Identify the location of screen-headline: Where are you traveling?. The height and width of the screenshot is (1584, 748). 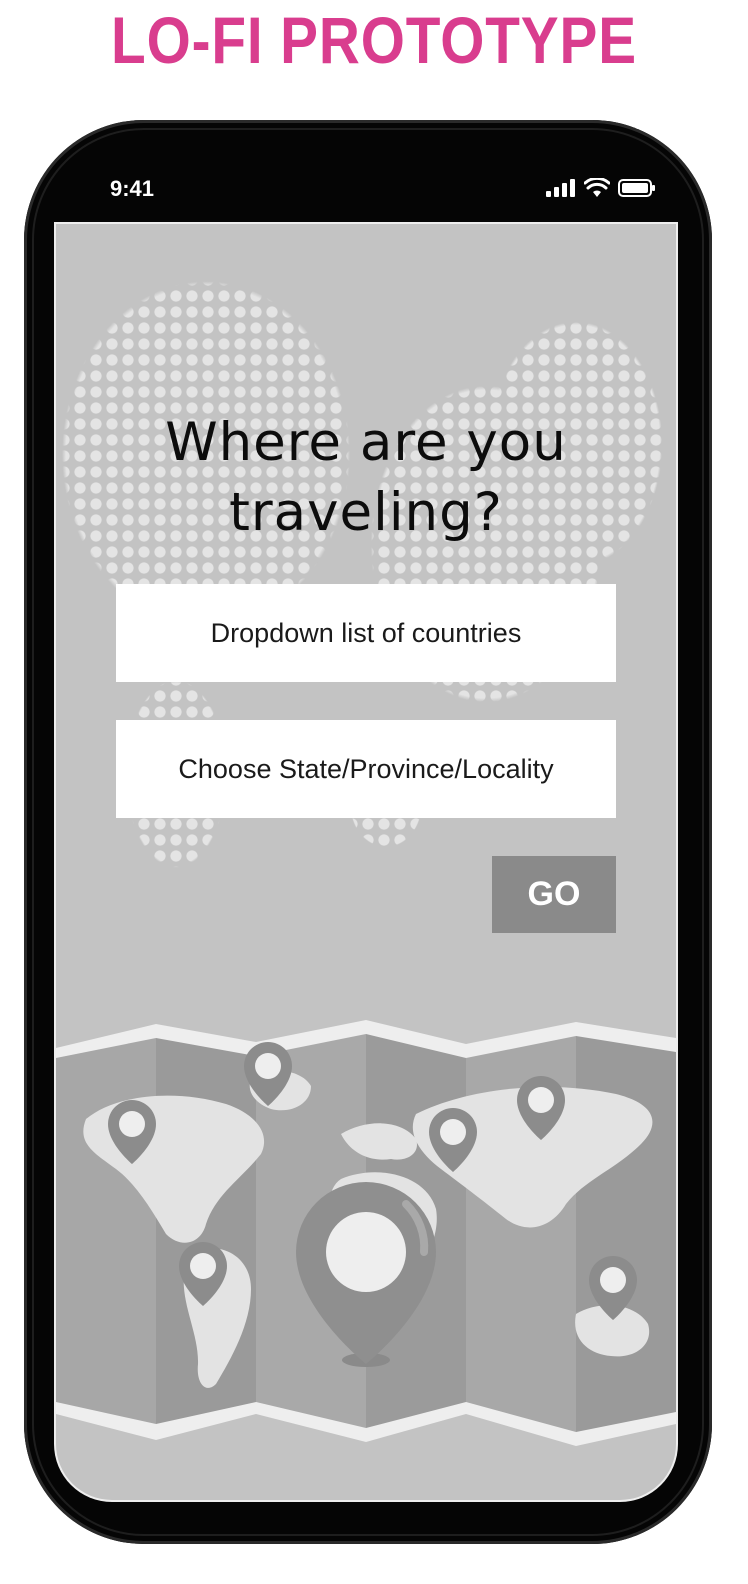
(366, 478).